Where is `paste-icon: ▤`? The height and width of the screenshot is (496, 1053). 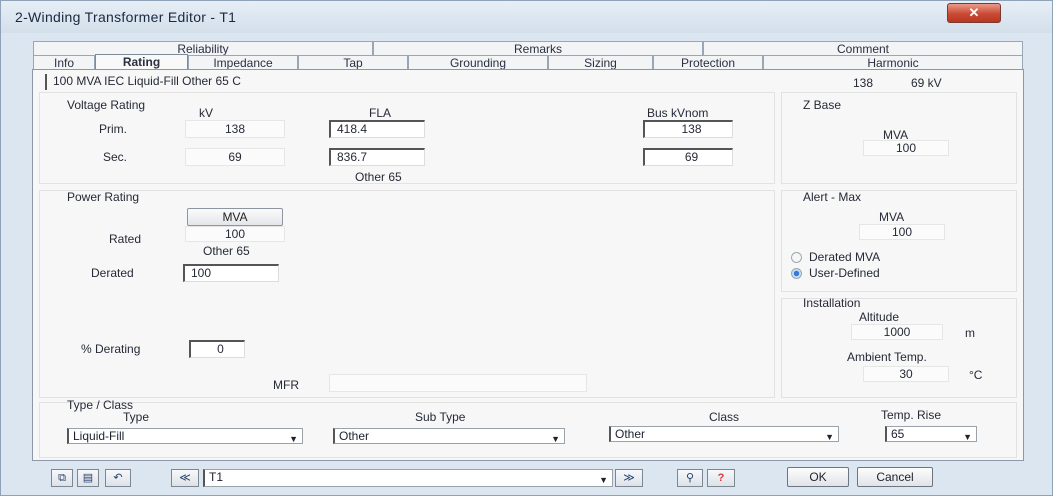 paste-icon: ▤ is located at coordinates (88, 478).